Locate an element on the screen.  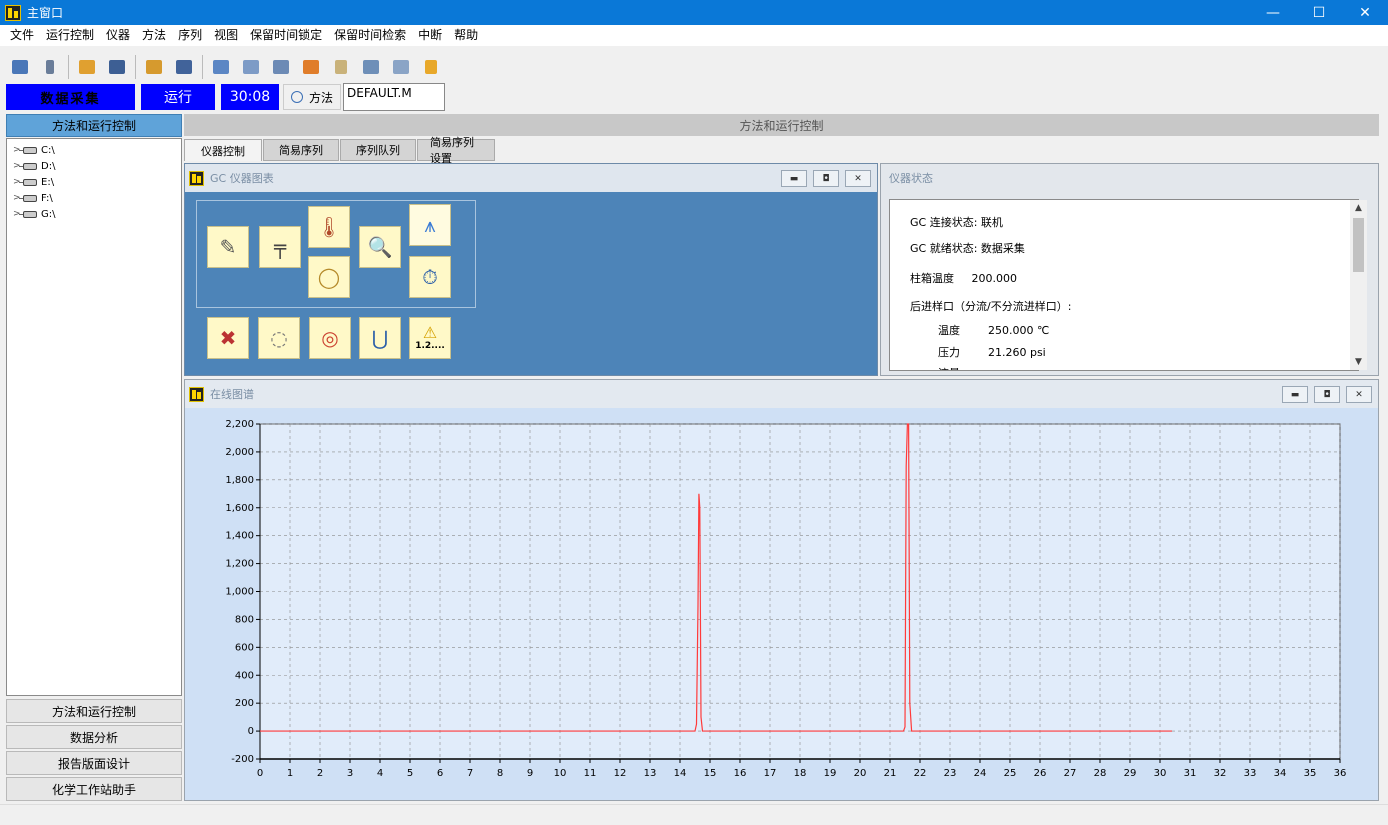
tools-icon: ✖ is located at coordinates (228, 338).